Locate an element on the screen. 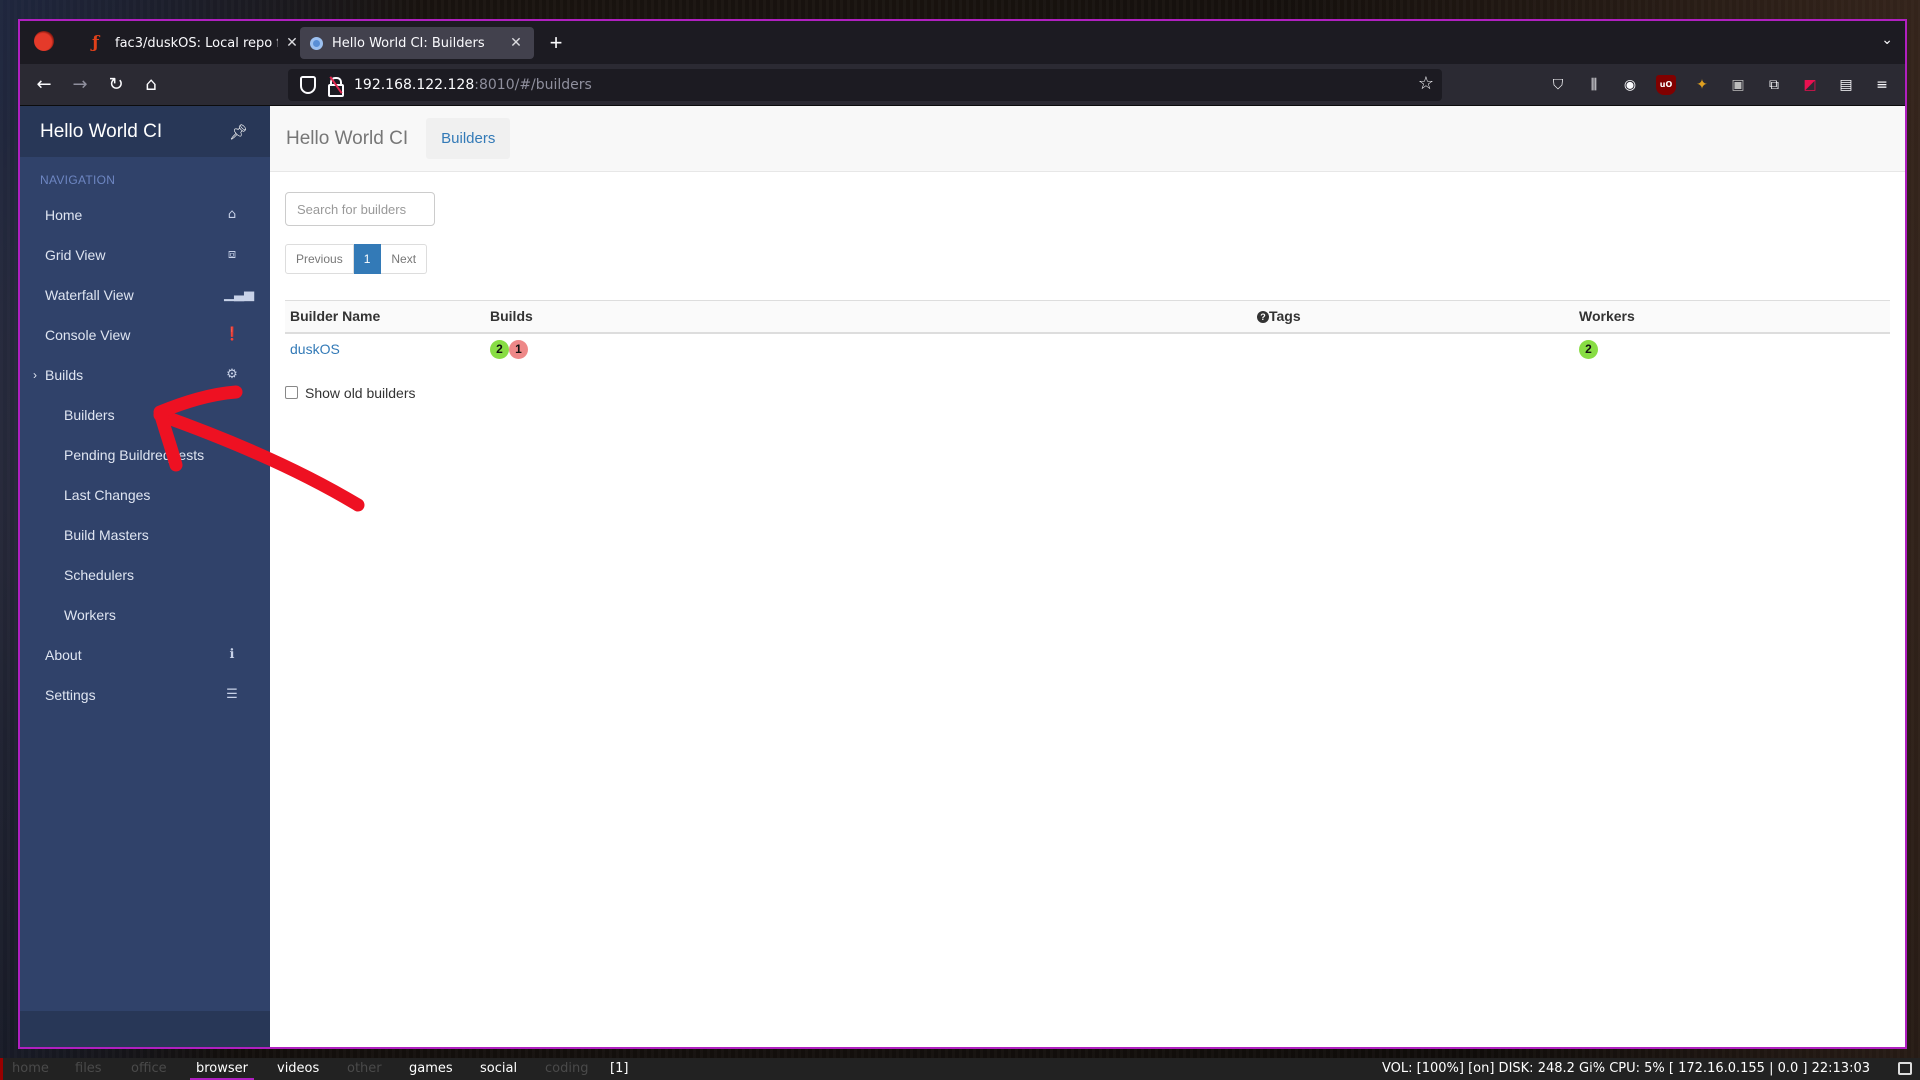 This screenshot has height=1080, width=1920. sidebar-item-builds: › Builds ⚙ is located at coordinates (145, 375).